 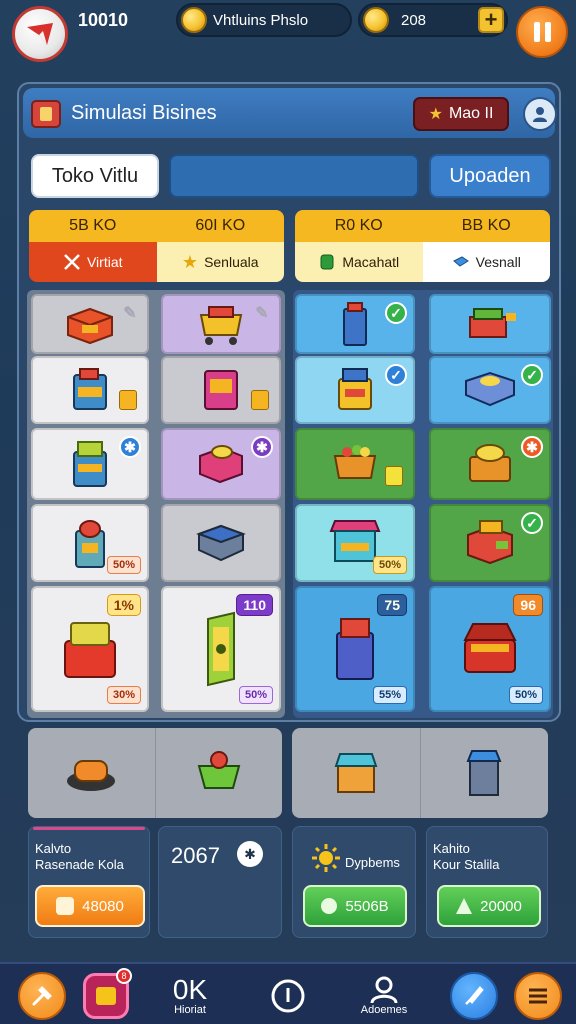 What do you see at coordinates (261, 20) in the screenshot?
I see `currency-label: Vhtluins Phslo` at bounding box center [261, 20].